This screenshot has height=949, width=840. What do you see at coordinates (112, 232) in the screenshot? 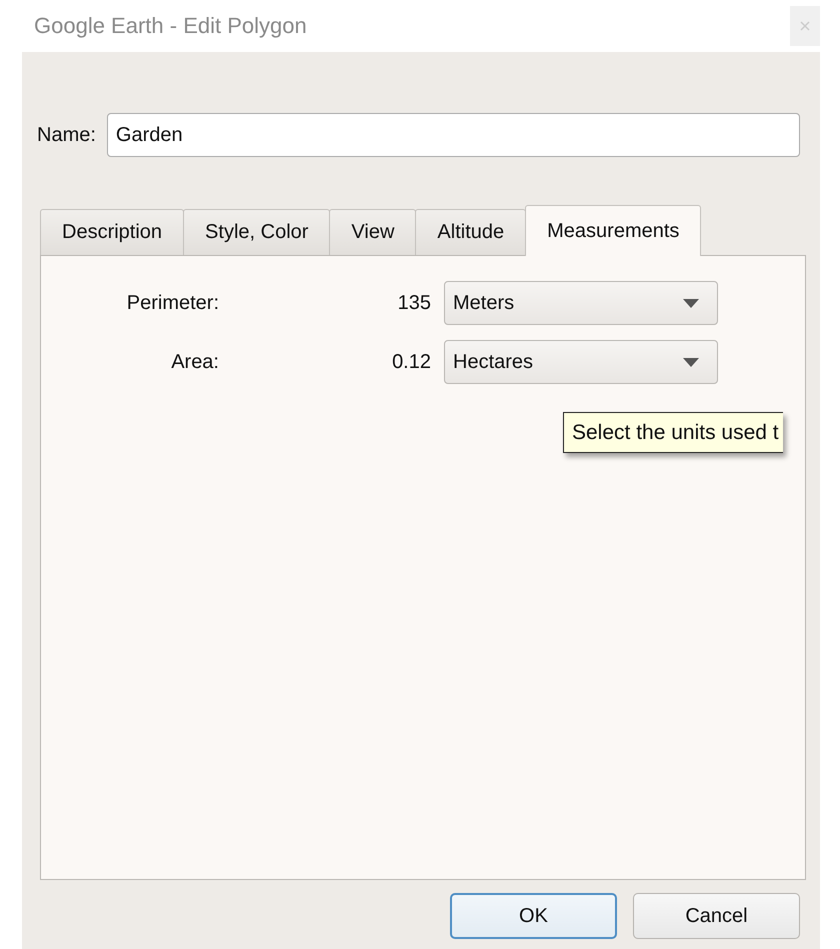
I see `tab: Description` at bounding box center [112, 232].